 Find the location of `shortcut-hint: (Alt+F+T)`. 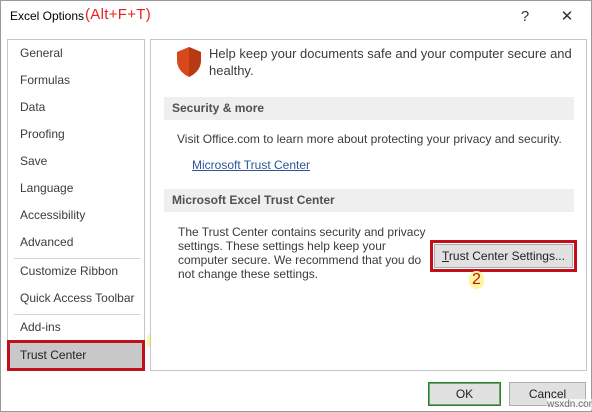

shortcut-hint: (Alt+F+T) is located at coordinates (118, 14).